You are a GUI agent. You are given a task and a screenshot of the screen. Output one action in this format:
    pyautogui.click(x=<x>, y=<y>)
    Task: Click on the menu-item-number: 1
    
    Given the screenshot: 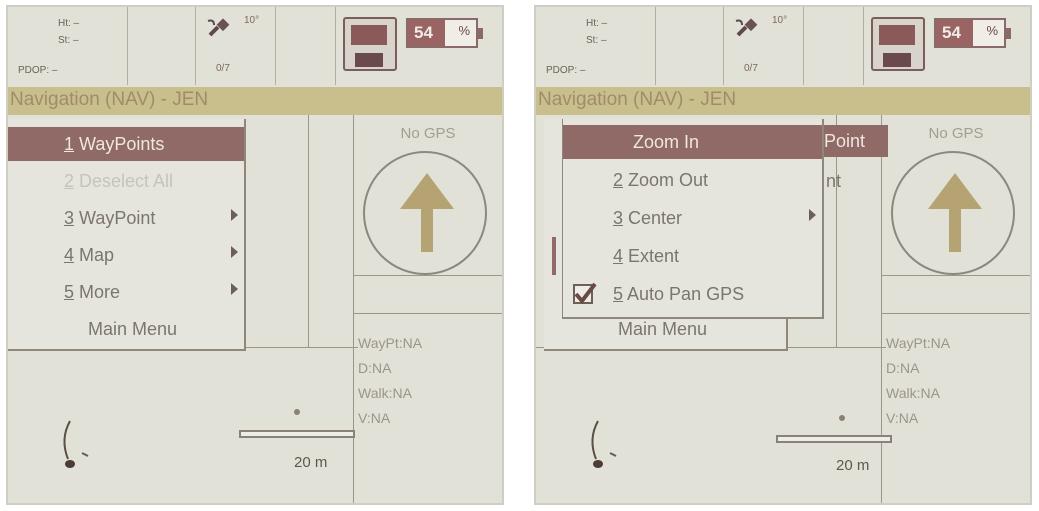 What is the action you would take?
    pyautogui.click(x=69, y=144)
    